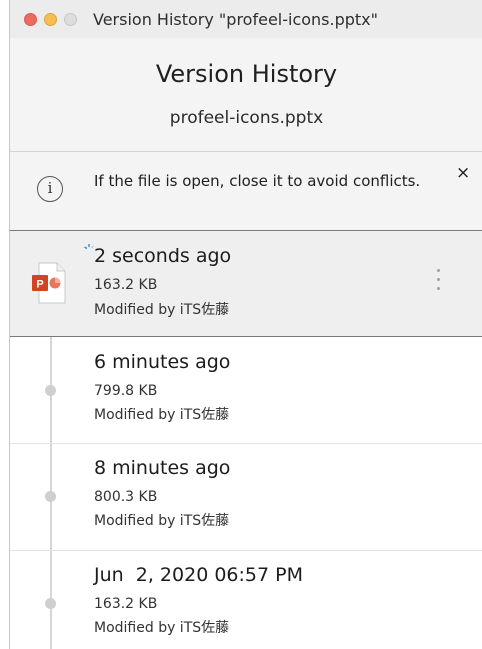 The width and height of the screenshot is (482, 649). What do you see at coordinates (39, 285) in the screenshot?
I see `svg-text: P` at bounding box center [39, 285].